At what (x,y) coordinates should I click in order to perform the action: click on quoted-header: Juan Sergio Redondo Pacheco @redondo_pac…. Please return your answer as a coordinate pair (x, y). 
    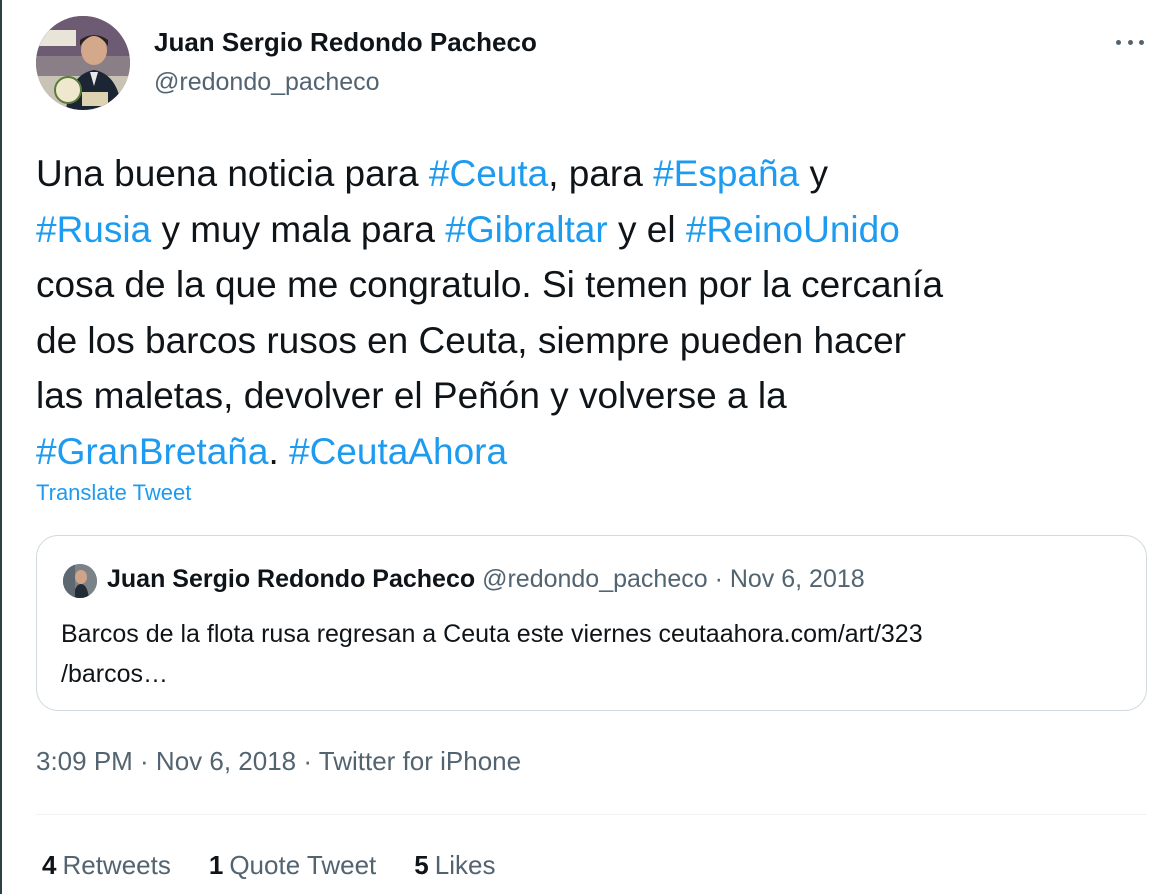
    Looking at the image, I should click on (486, 579).